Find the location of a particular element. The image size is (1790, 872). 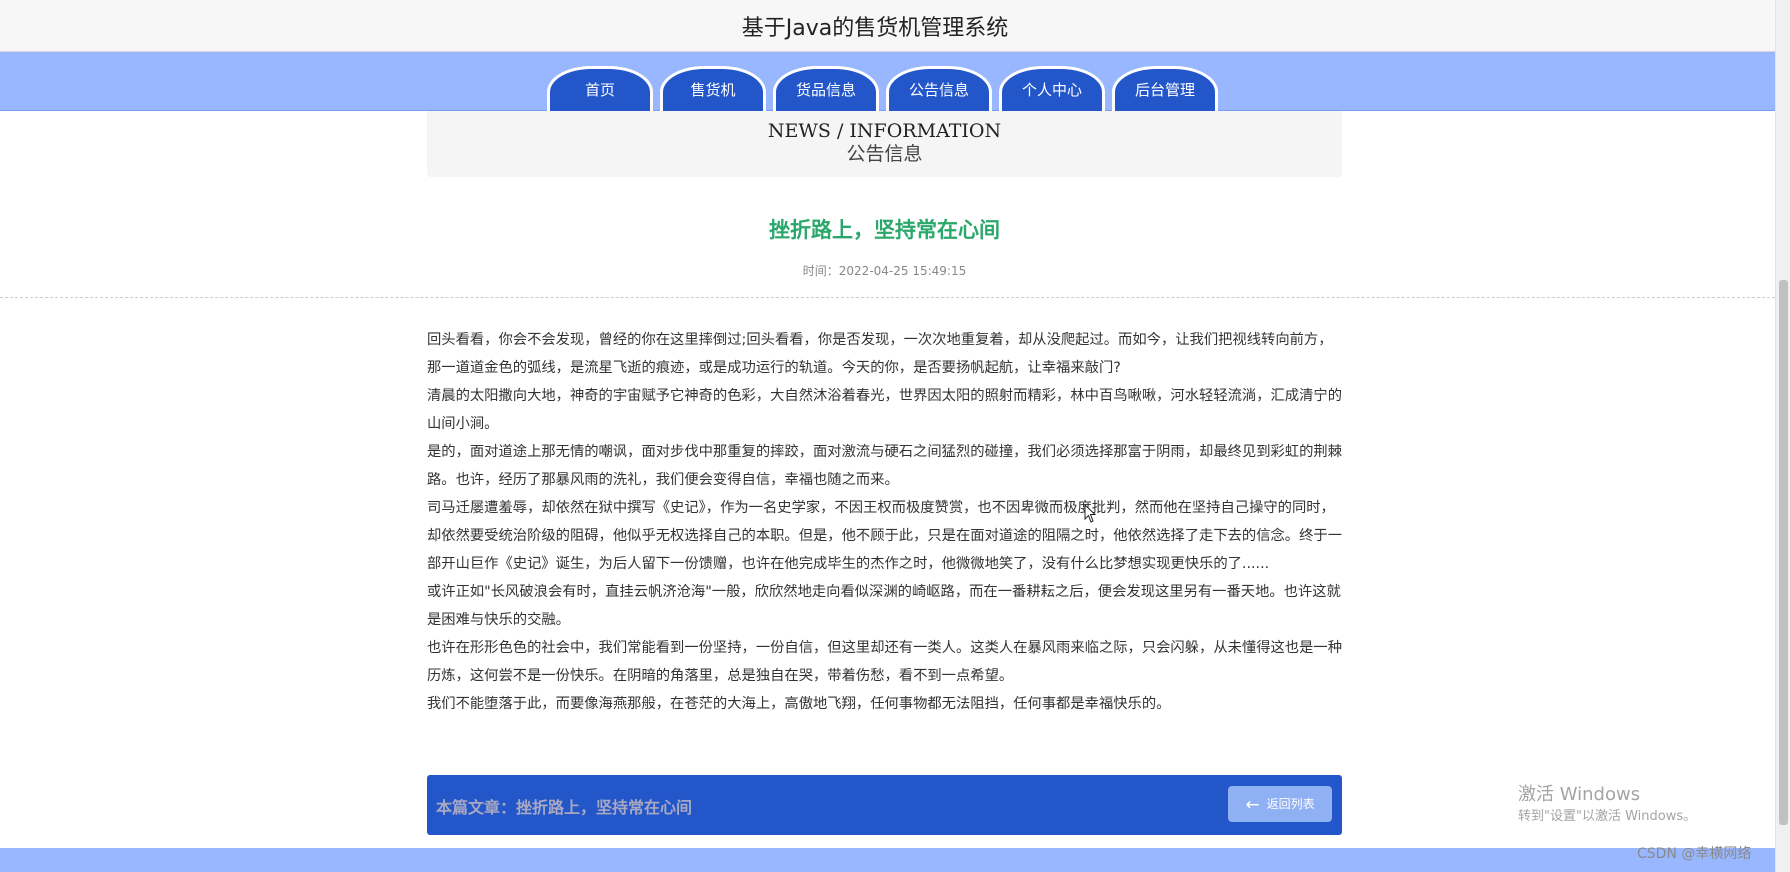

csdn-watermark: CSDN @幸横网络 is located at coordinates (1694, 854).